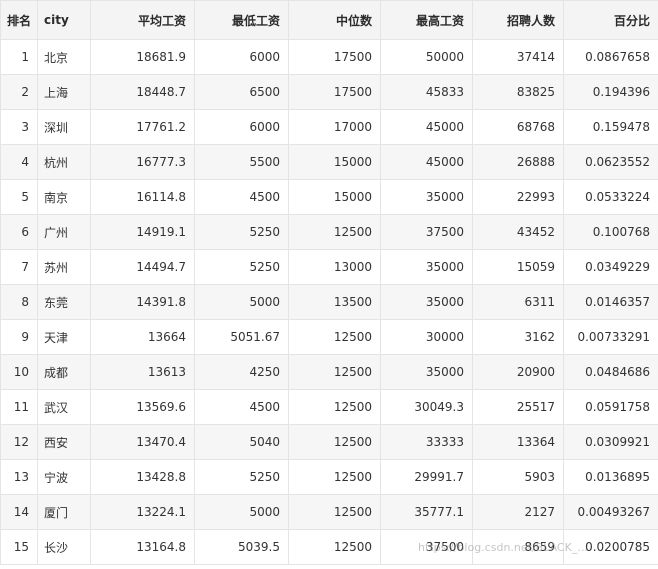 The height and width of the screenshot is (569, 658). What do you see at coordinates (64, 162) in the screenshot?
I see `cell-city: 杭州` at bounding box center [64, 162].